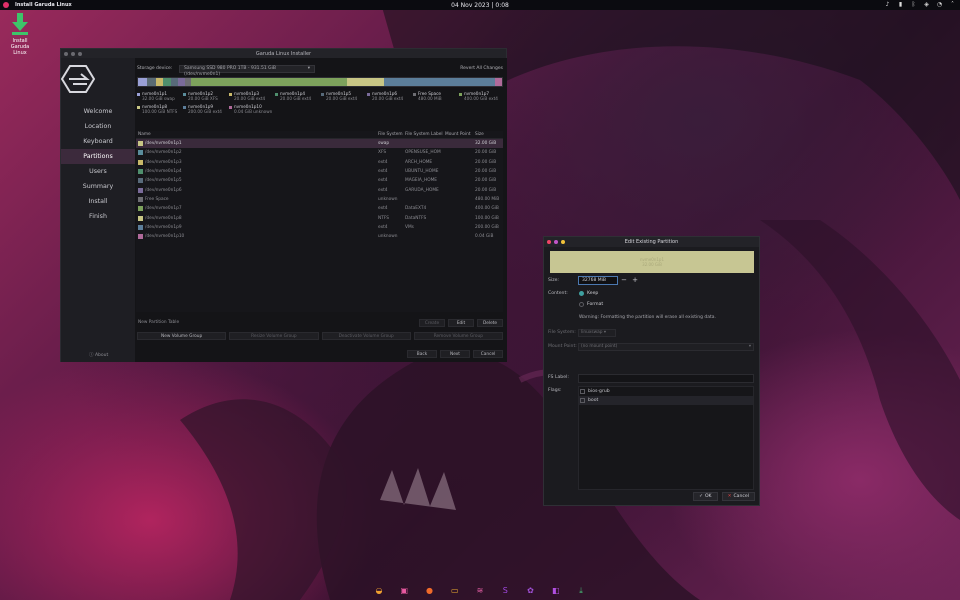 The width and height of the screenshot is (960, 600). Describe the element at coordinates (421, 181) in the screenshot. I see `cell-label: MAGEIA_HOME` at that location.